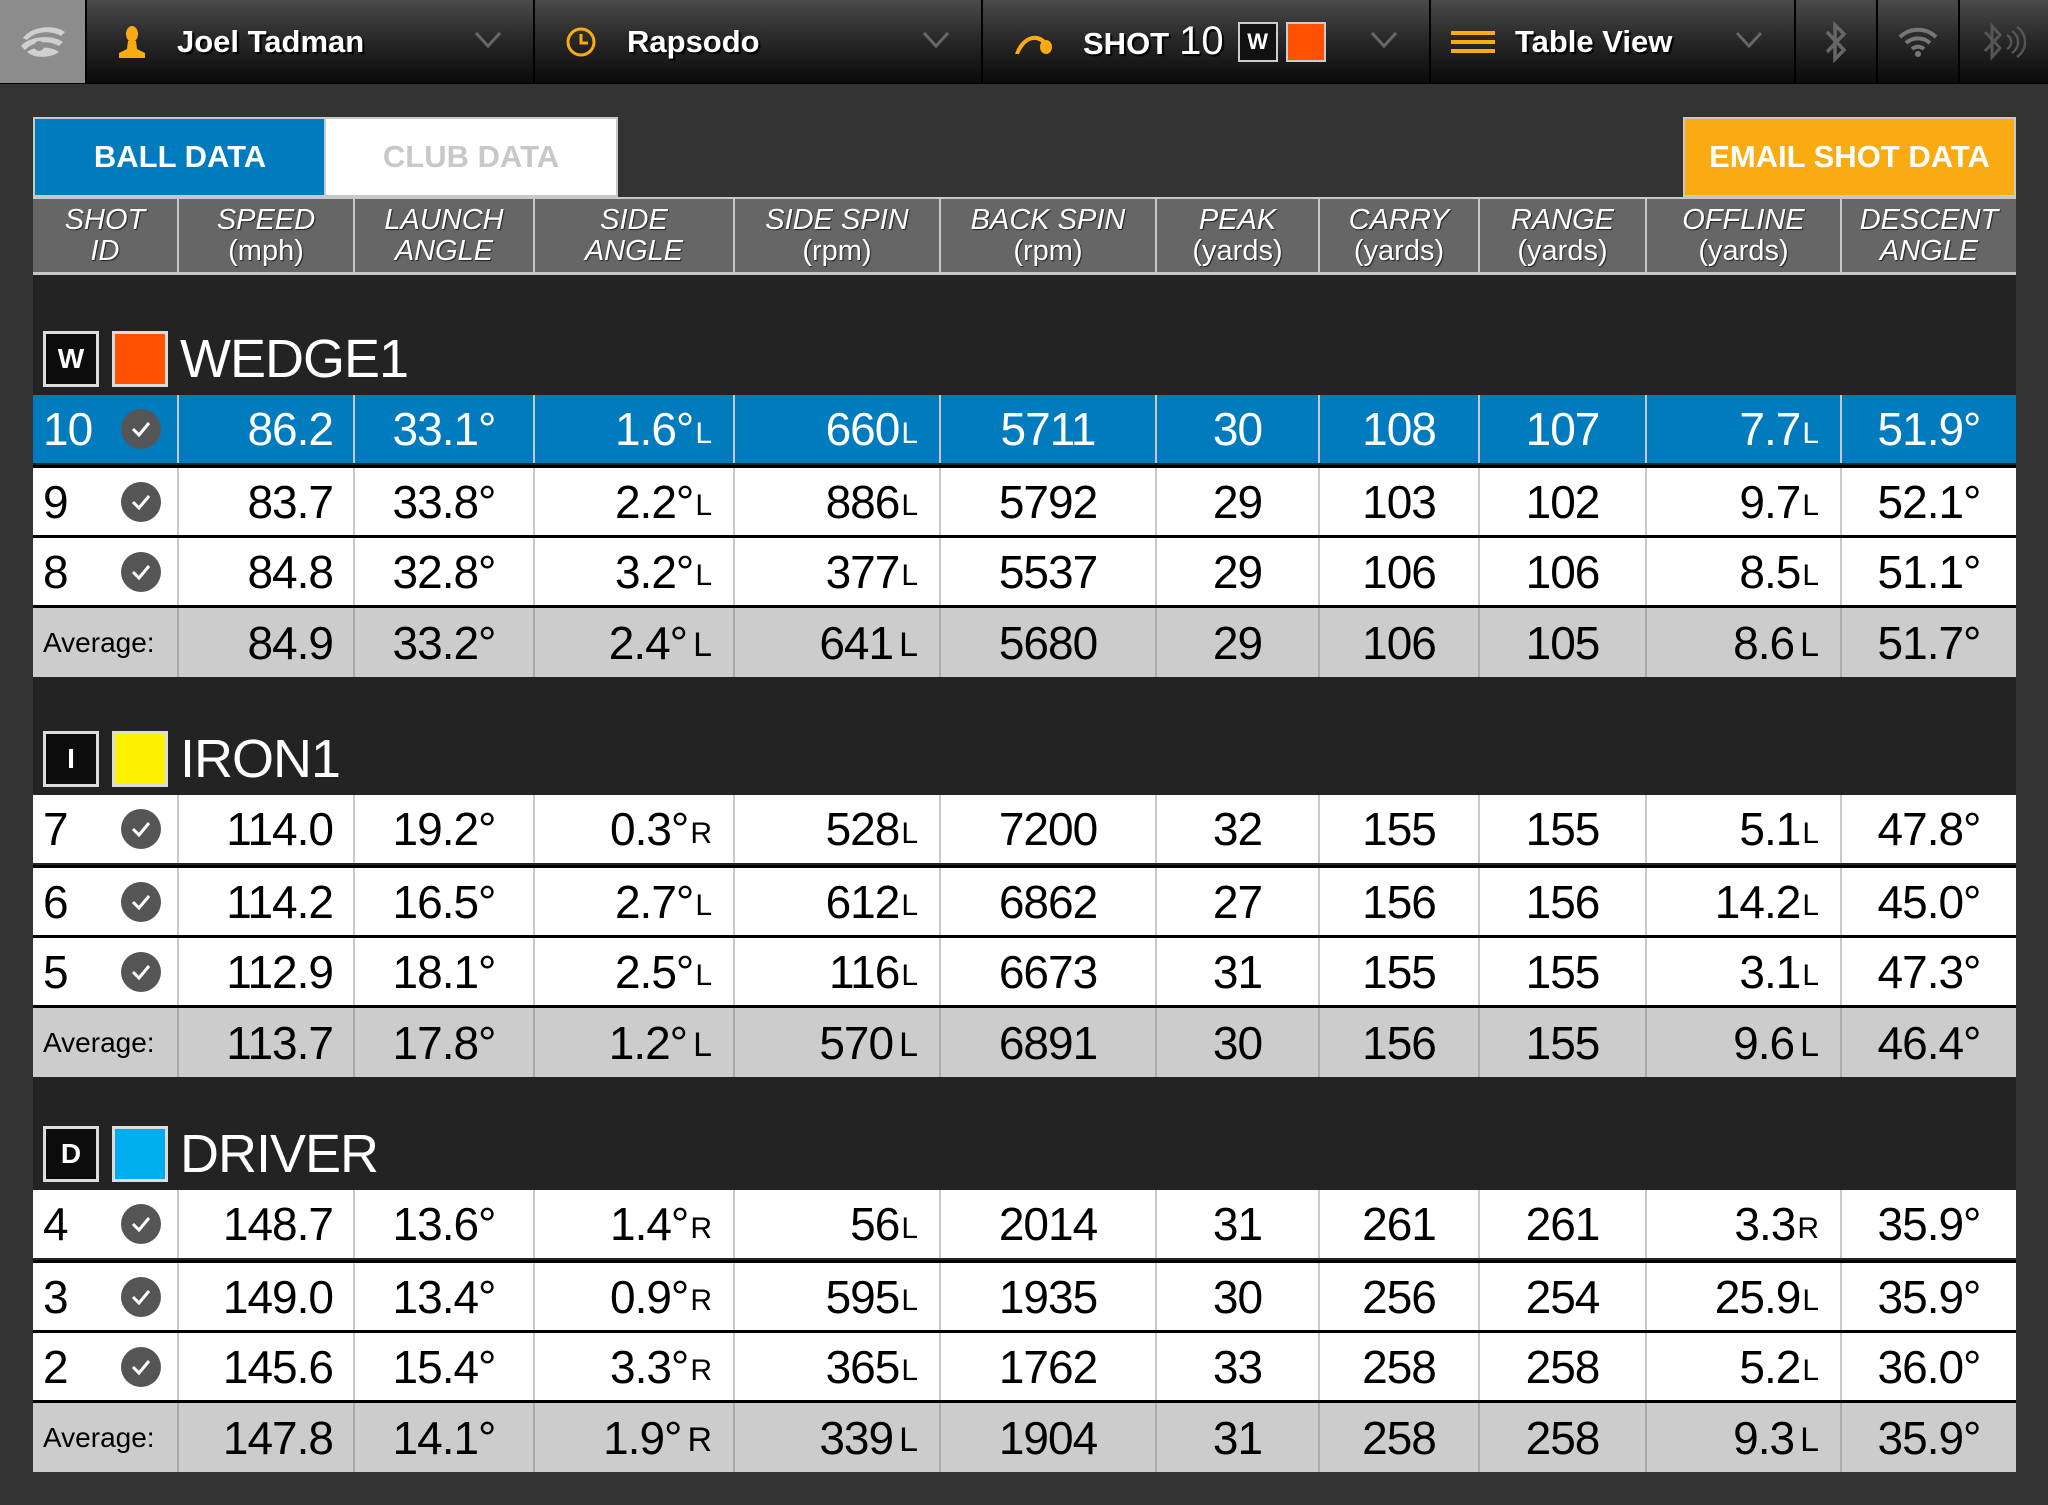 This screenshot has height=1505, width=2048. What do you see at coordinates (105, 571) in the screenshot?
I see `cell-shot-id: 8` at bounding box center [105, 571].